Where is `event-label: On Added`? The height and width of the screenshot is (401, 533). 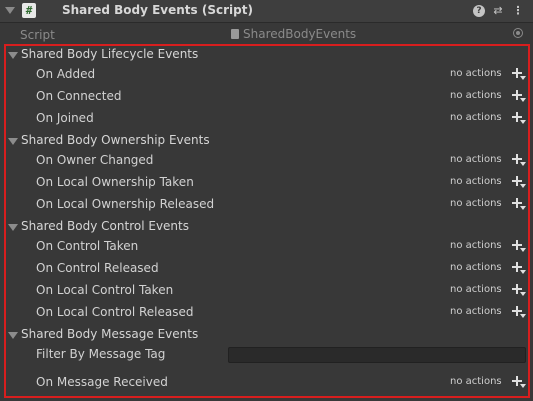
event-label: On Added is located at coordinates (66, 74).